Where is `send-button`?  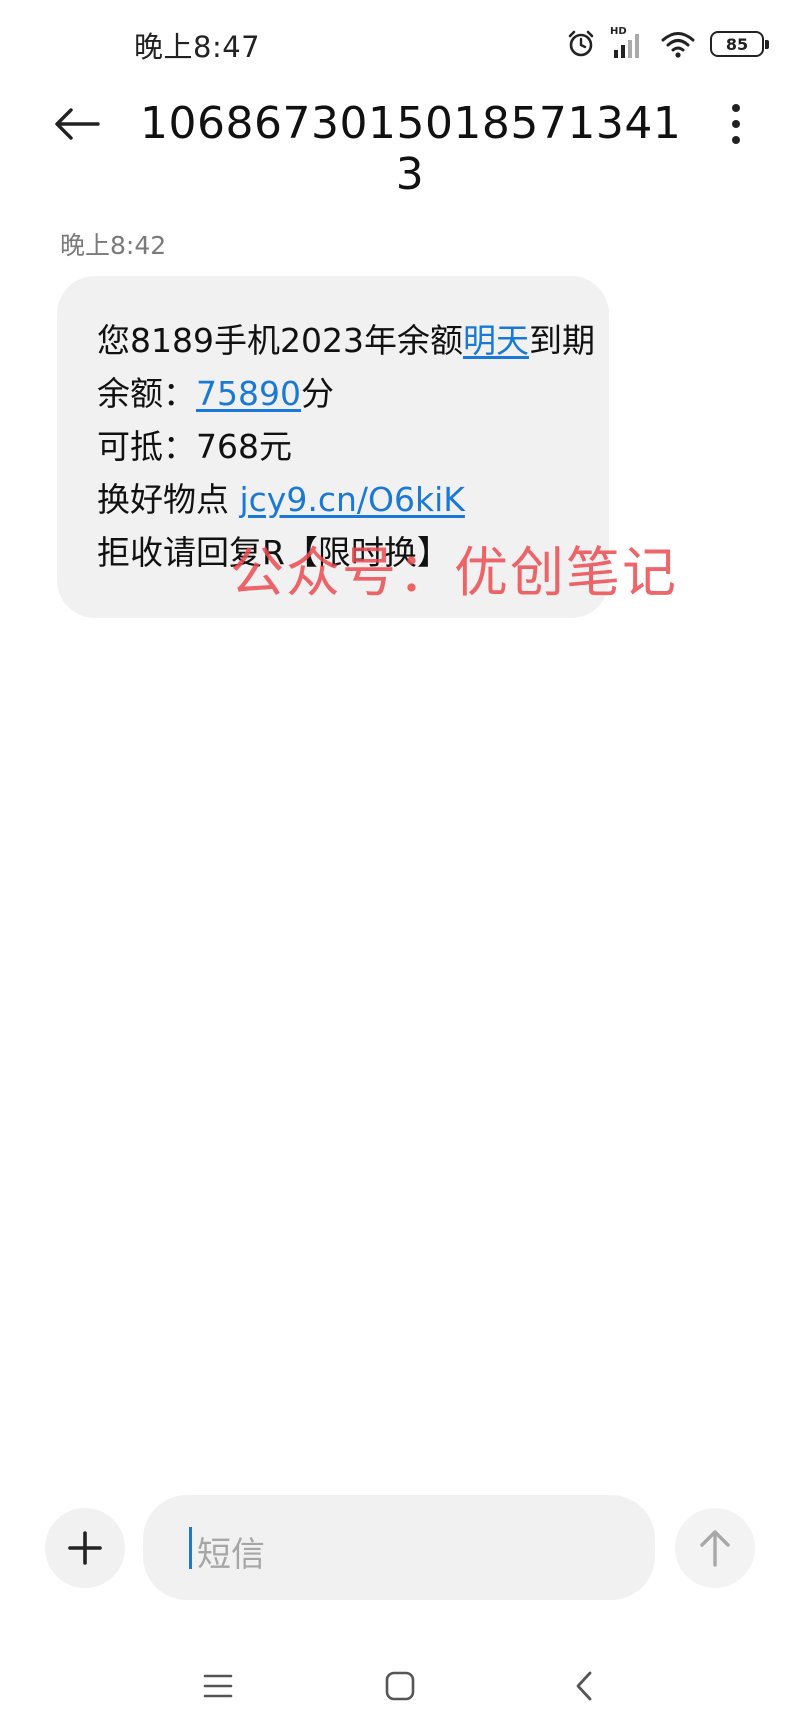 send-button is located at coordinates (715, 1548).